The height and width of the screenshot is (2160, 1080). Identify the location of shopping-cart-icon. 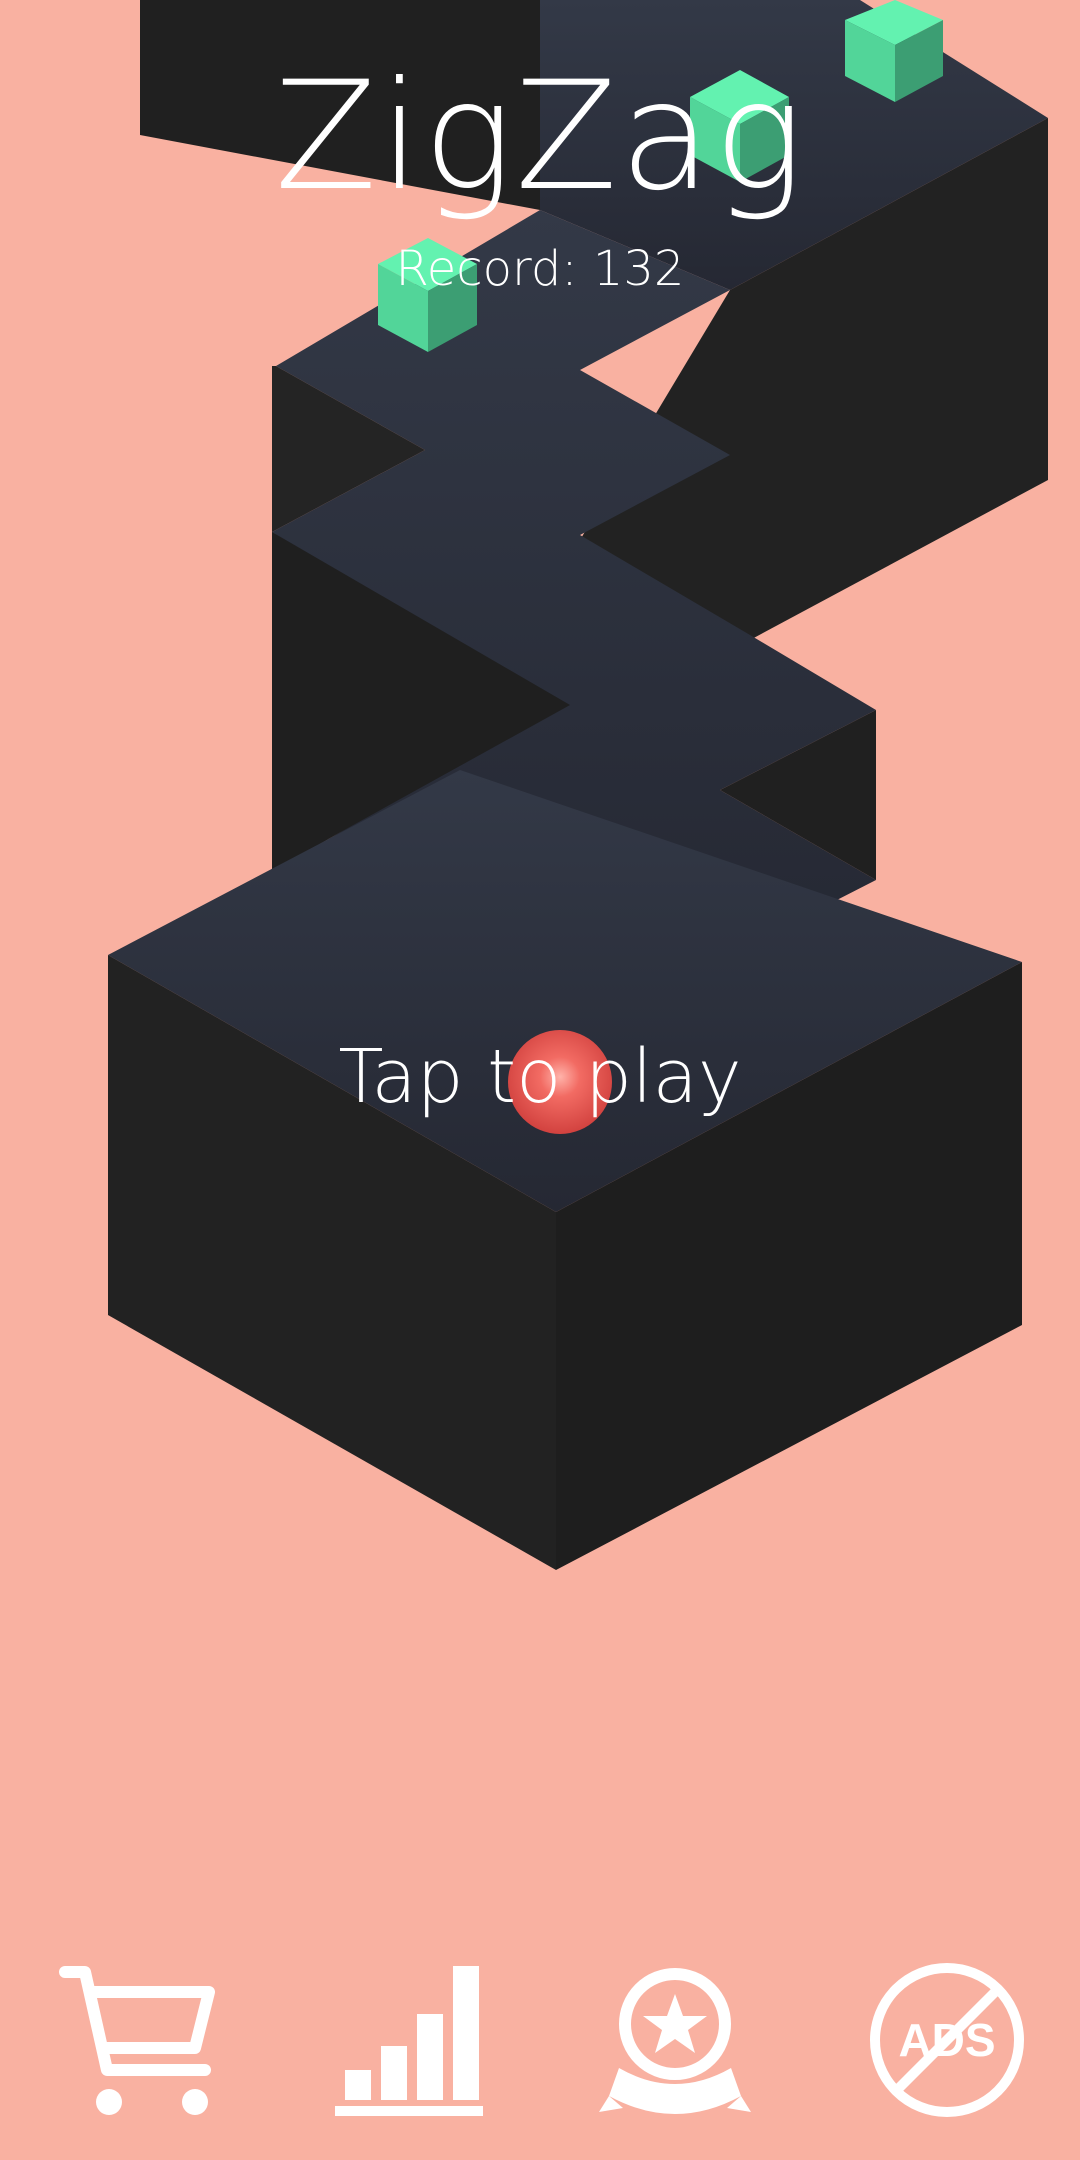
(137, 2040).